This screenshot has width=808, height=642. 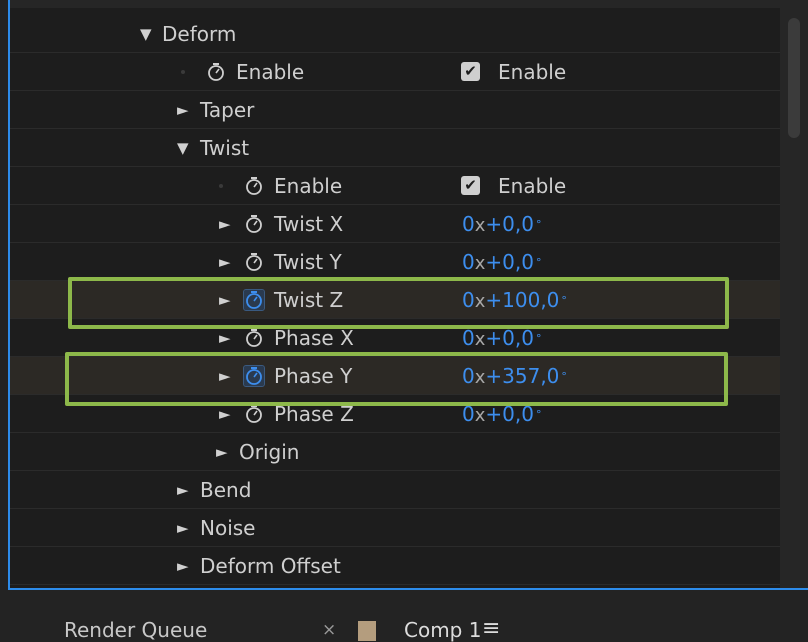 What do you see at coordinates (135, 630) in the screenshot?
I see `tab-render-queue: Render Queue` at bounding box center [135, 630].